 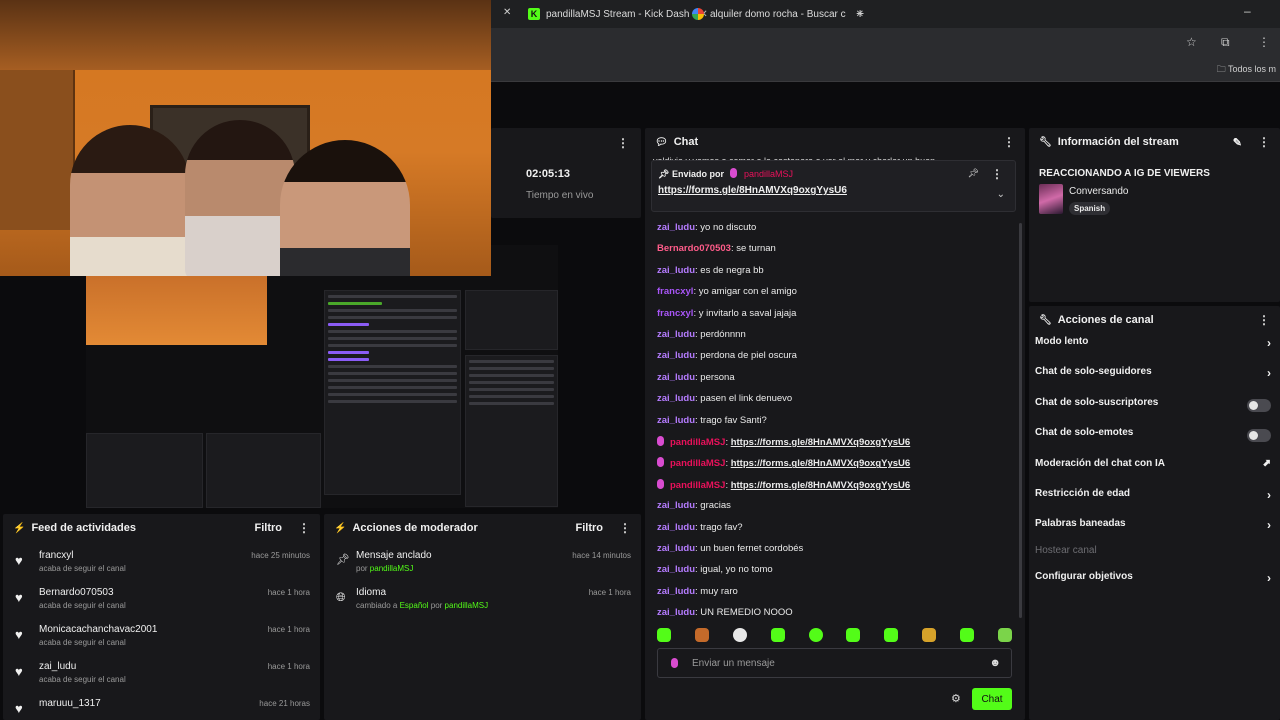 What do you see at coordinates (56, 555) in the screenshot?
I see `feed-user: francxyl` at bounding box center [56, 555].